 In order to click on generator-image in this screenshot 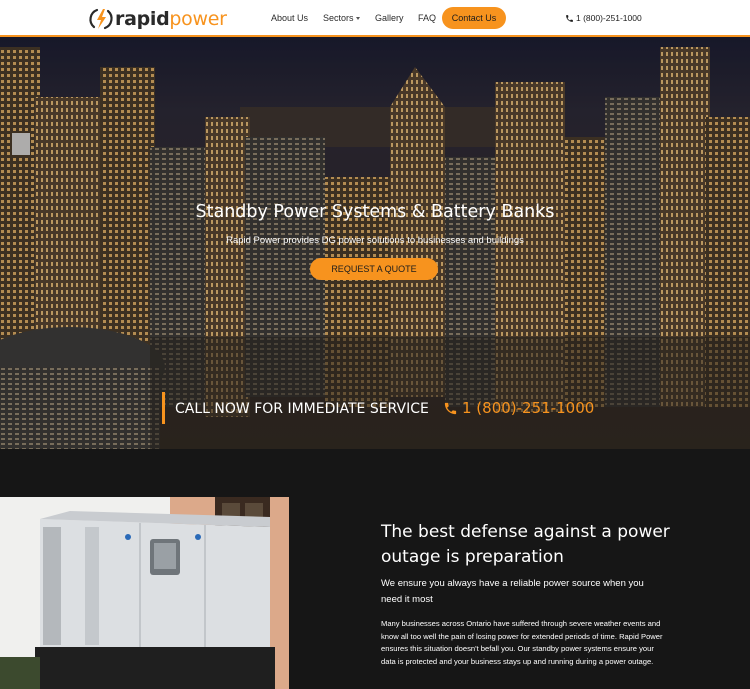, I will do `click(144, 593)`.